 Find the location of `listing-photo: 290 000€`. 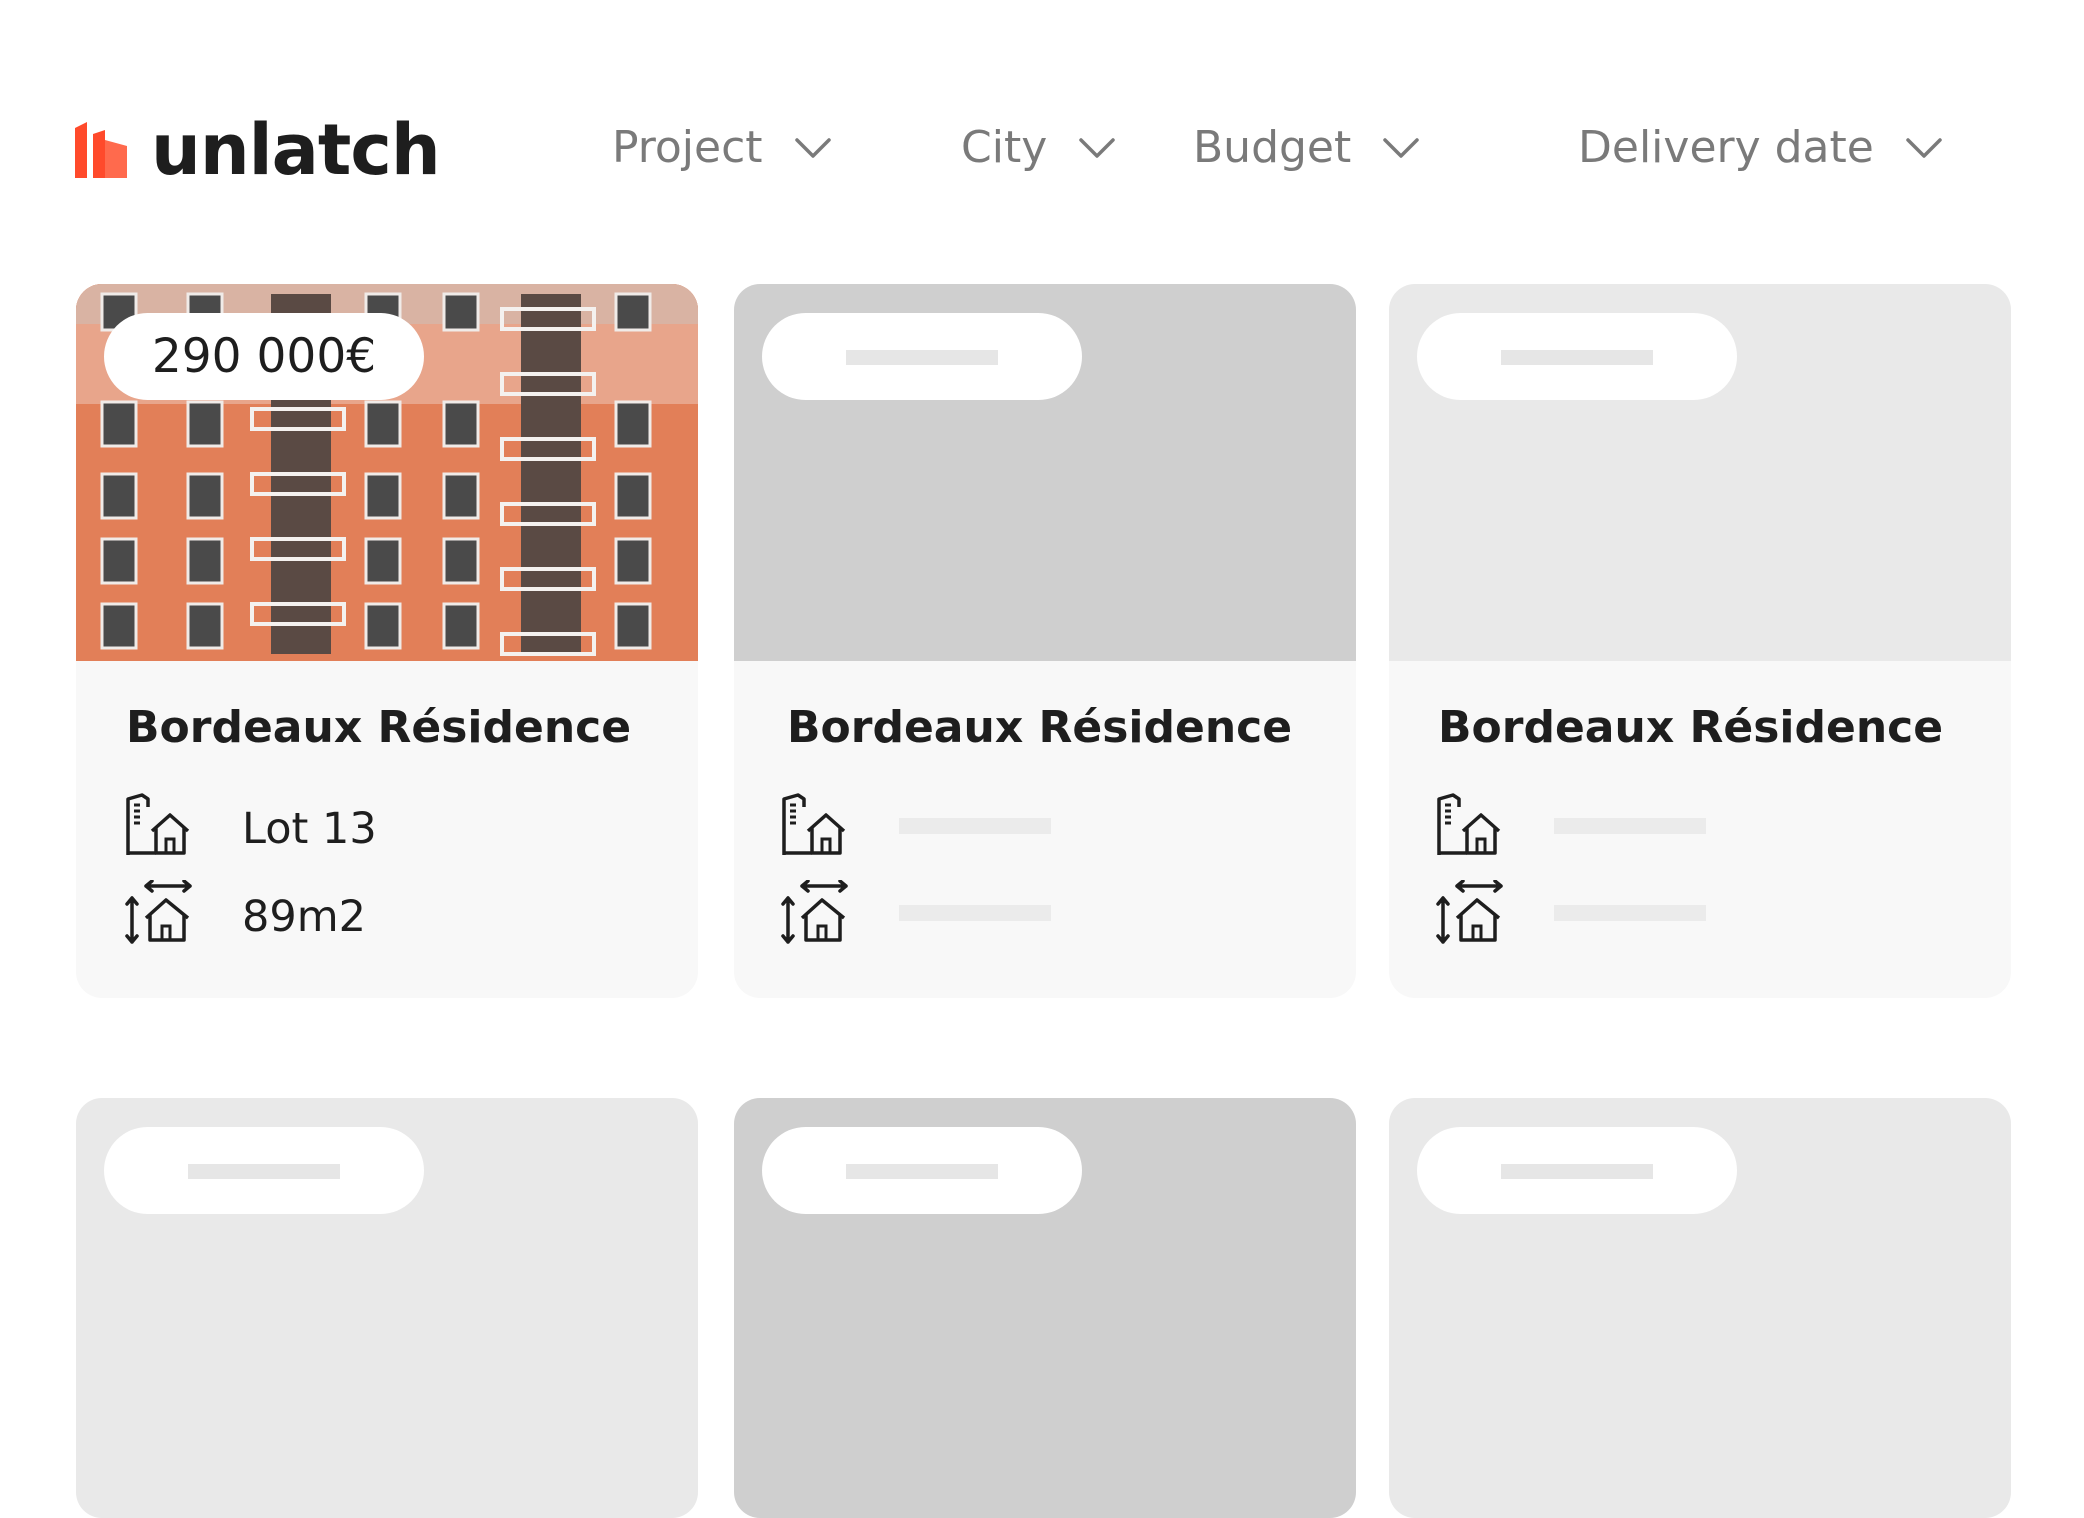

listing-photo: 290 000€ is located at coordinates (387, 472).